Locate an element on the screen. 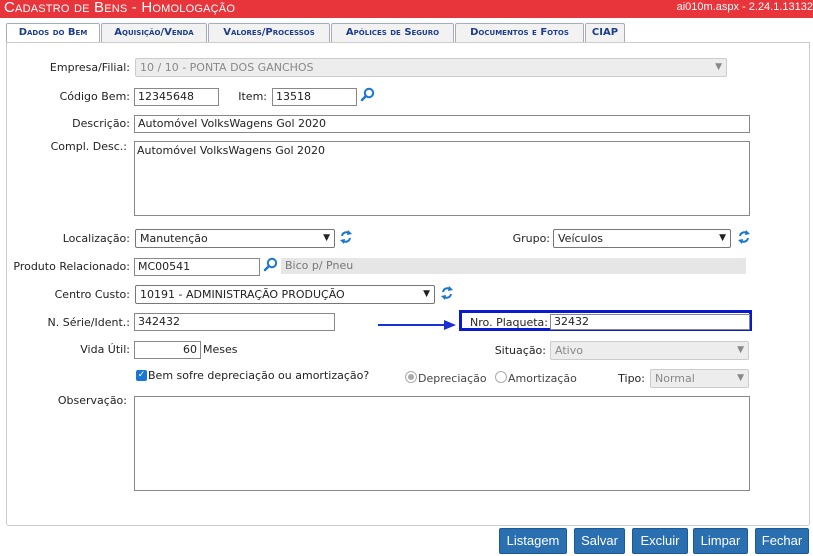  vida-unit: Meses is located at coordinates (220, 349).